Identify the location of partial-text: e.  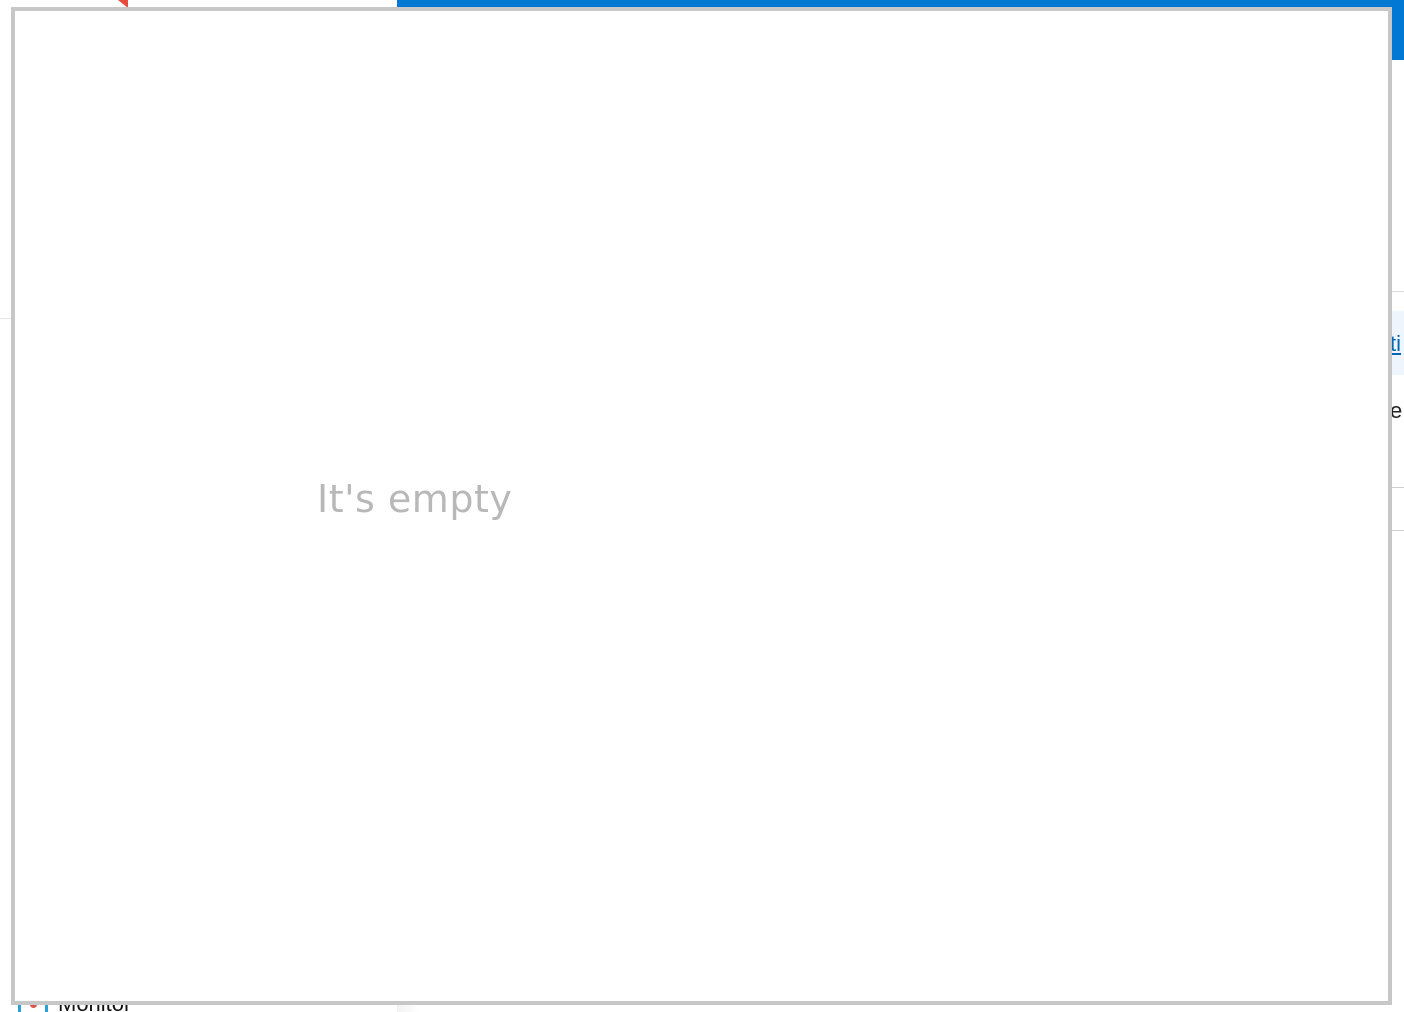
(1396, 410).